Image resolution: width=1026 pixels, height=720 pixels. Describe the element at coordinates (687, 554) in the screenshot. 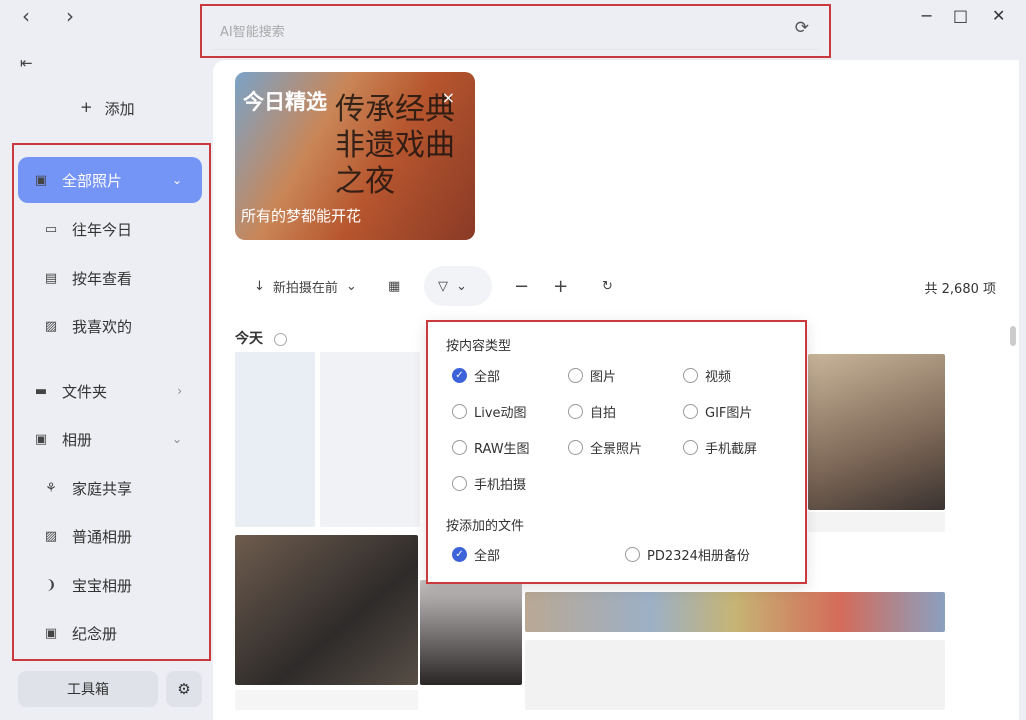

I see `file-option-pd2324: PD2324相册备份` at that location.